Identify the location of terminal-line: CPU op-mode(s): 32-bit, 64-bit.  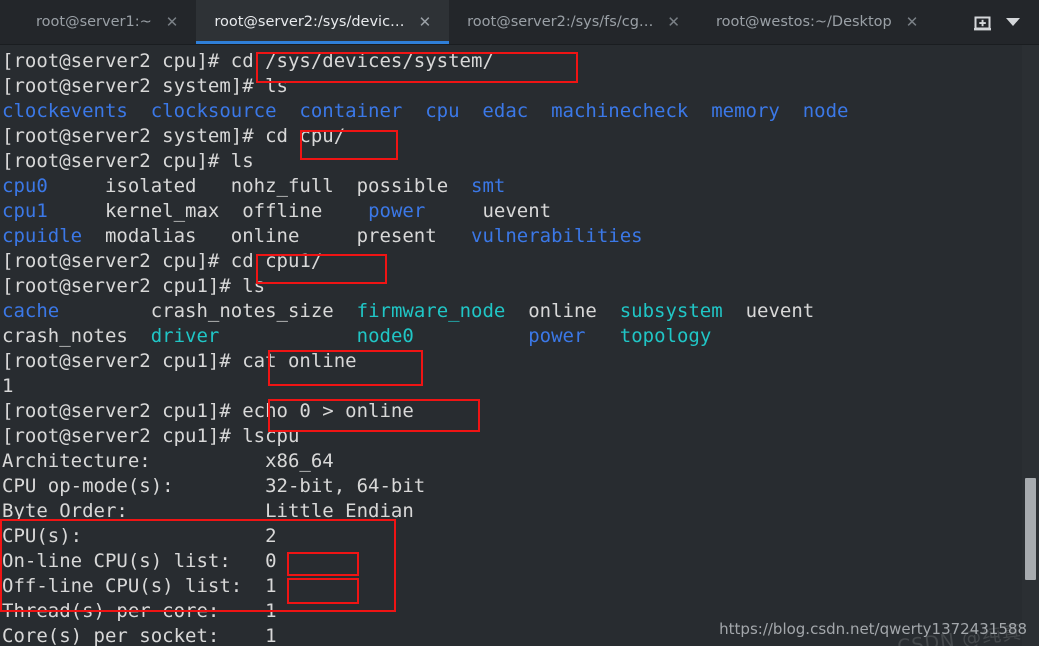
(520, 486).